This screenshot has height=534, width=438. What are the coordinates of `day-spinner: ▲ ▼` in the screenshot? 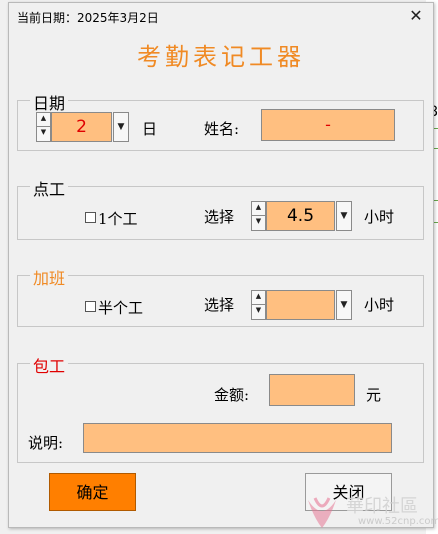 It's located at (43, 127).